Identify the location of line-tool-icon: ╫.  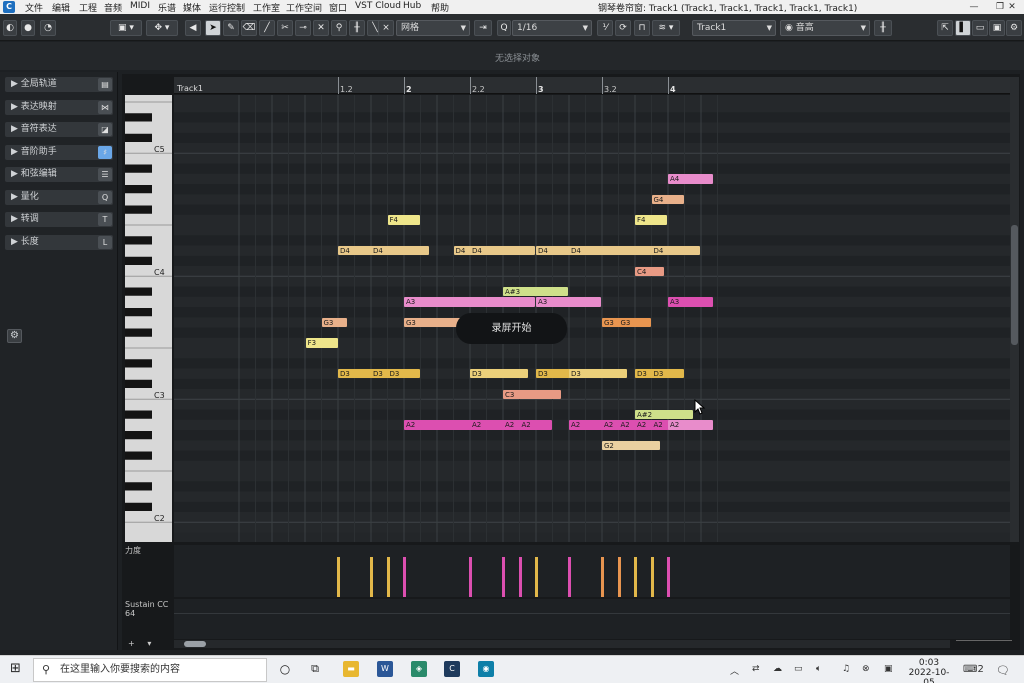
(357, 28).